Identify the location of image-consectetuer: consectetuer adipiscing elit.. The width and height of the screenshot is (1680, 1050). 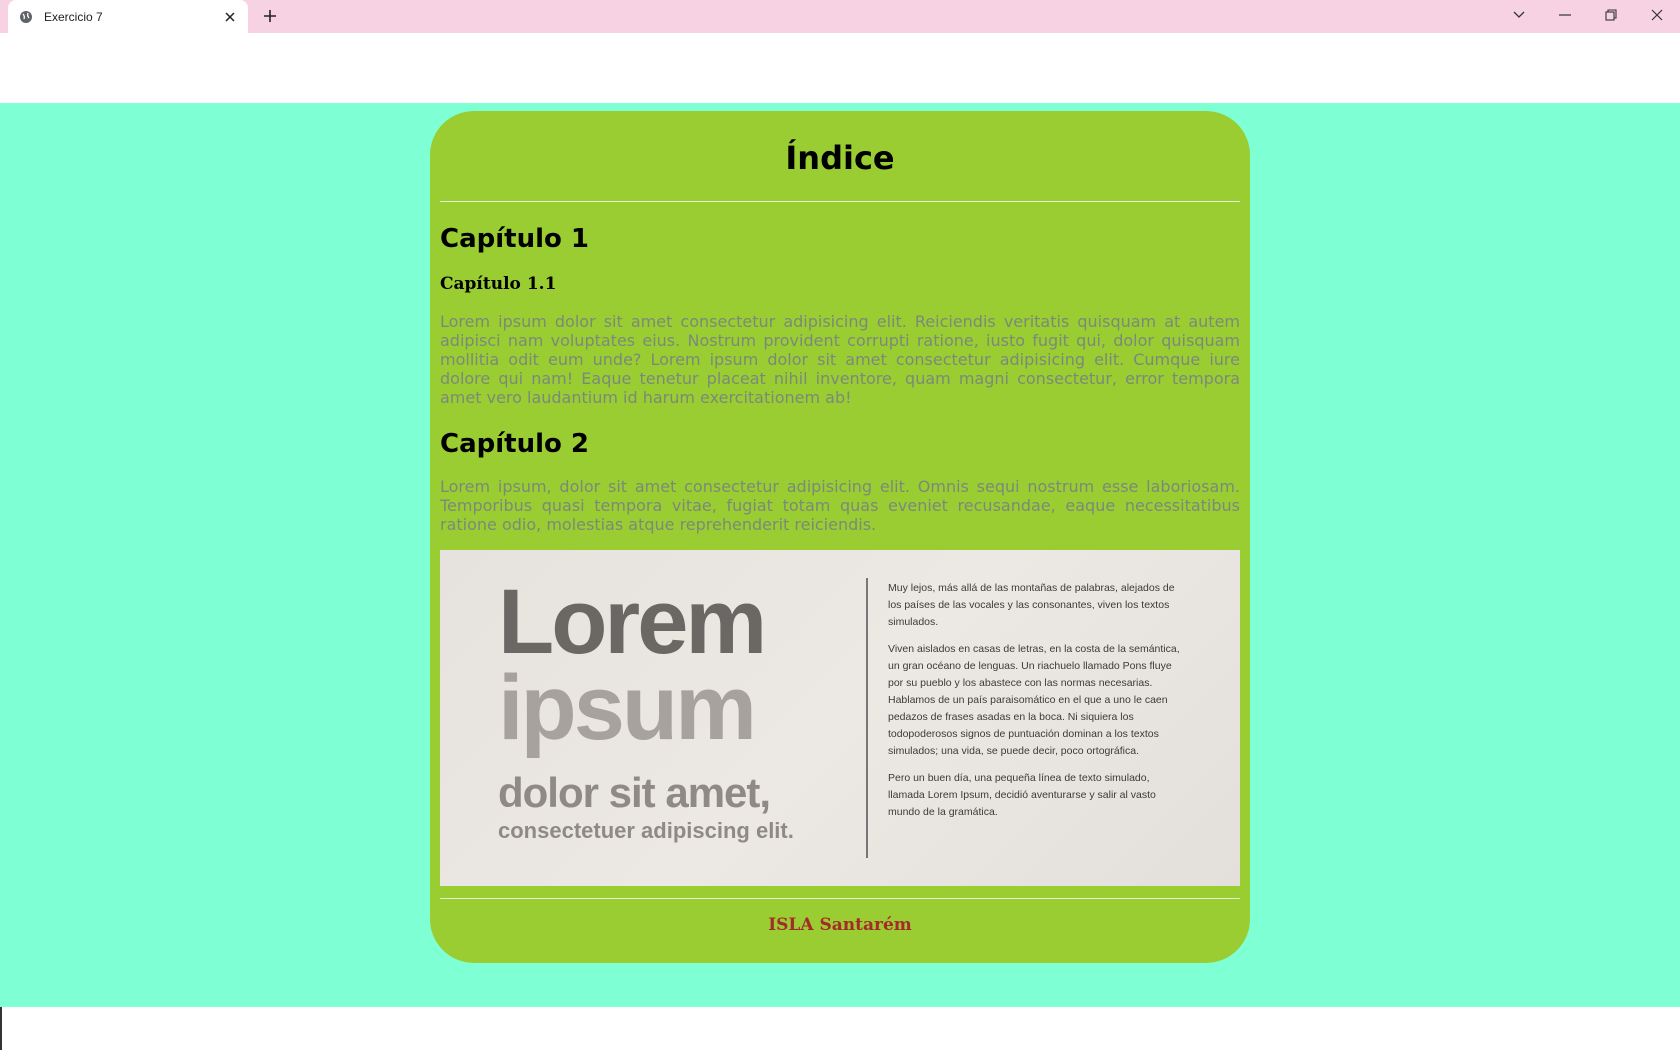
(646, 830).